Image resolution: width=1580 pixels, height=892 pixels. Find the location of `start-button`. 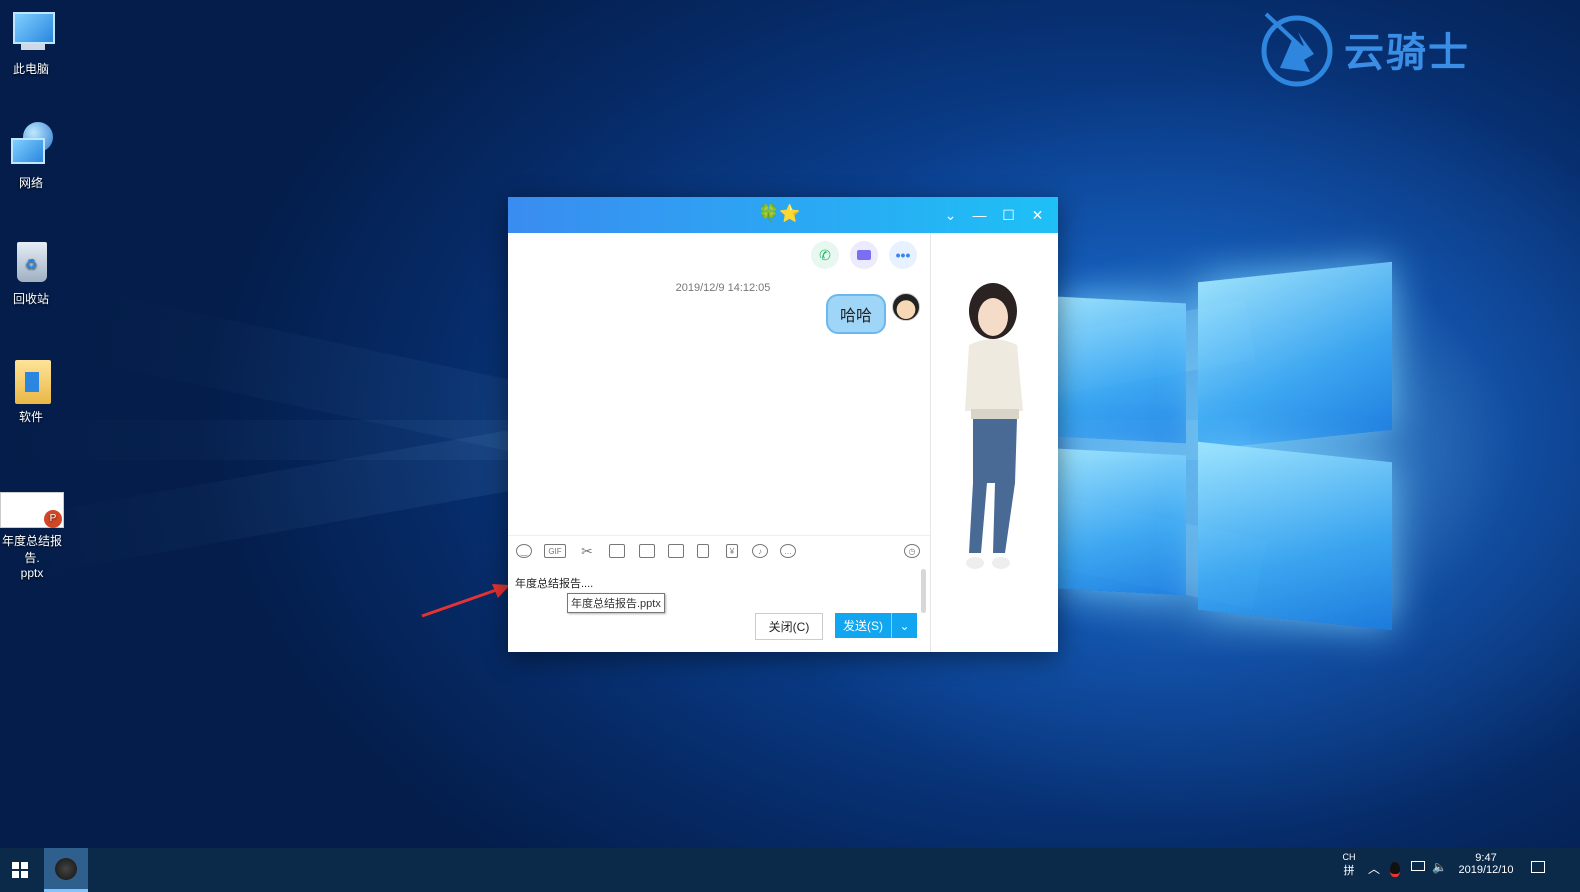

start-button is located at coordinates (20, 870).